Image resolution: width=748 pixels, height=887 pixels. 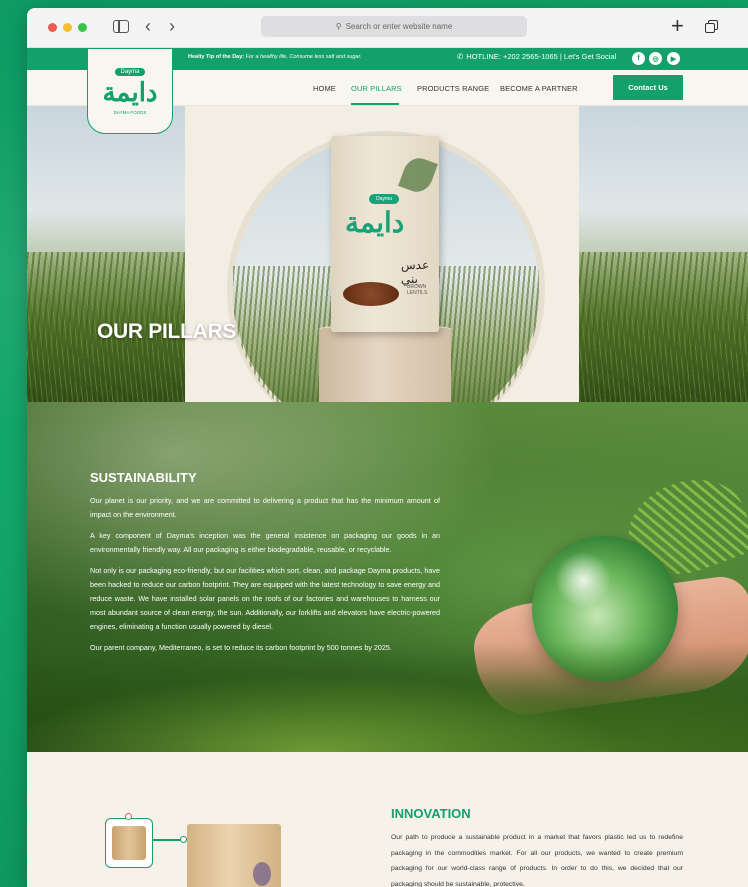 I want to click on back-arrow-icon: ‹, so click(x=148, y=26).